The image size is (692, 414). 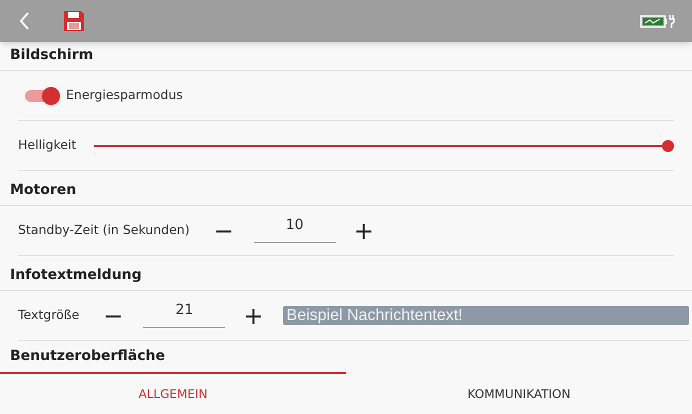 What do you see at coordinates (42, 96) in the screenshot?
I see `toggle-switch` at bounding box center [42, 96].